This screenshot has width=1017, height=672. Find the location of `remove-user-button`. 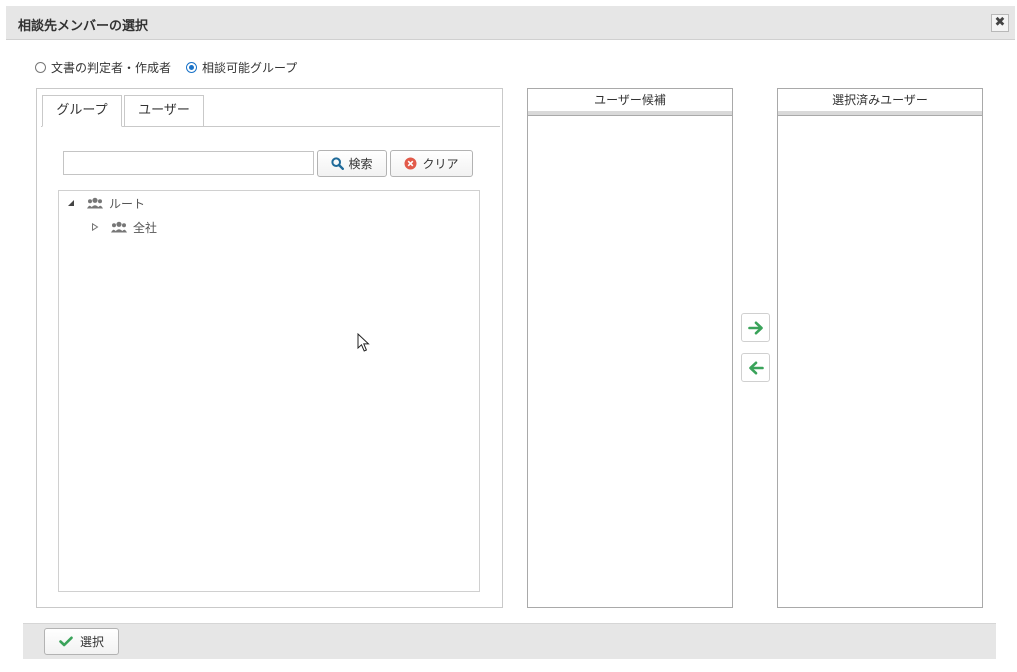

remove-user-button is located at coordinates (755, 367).